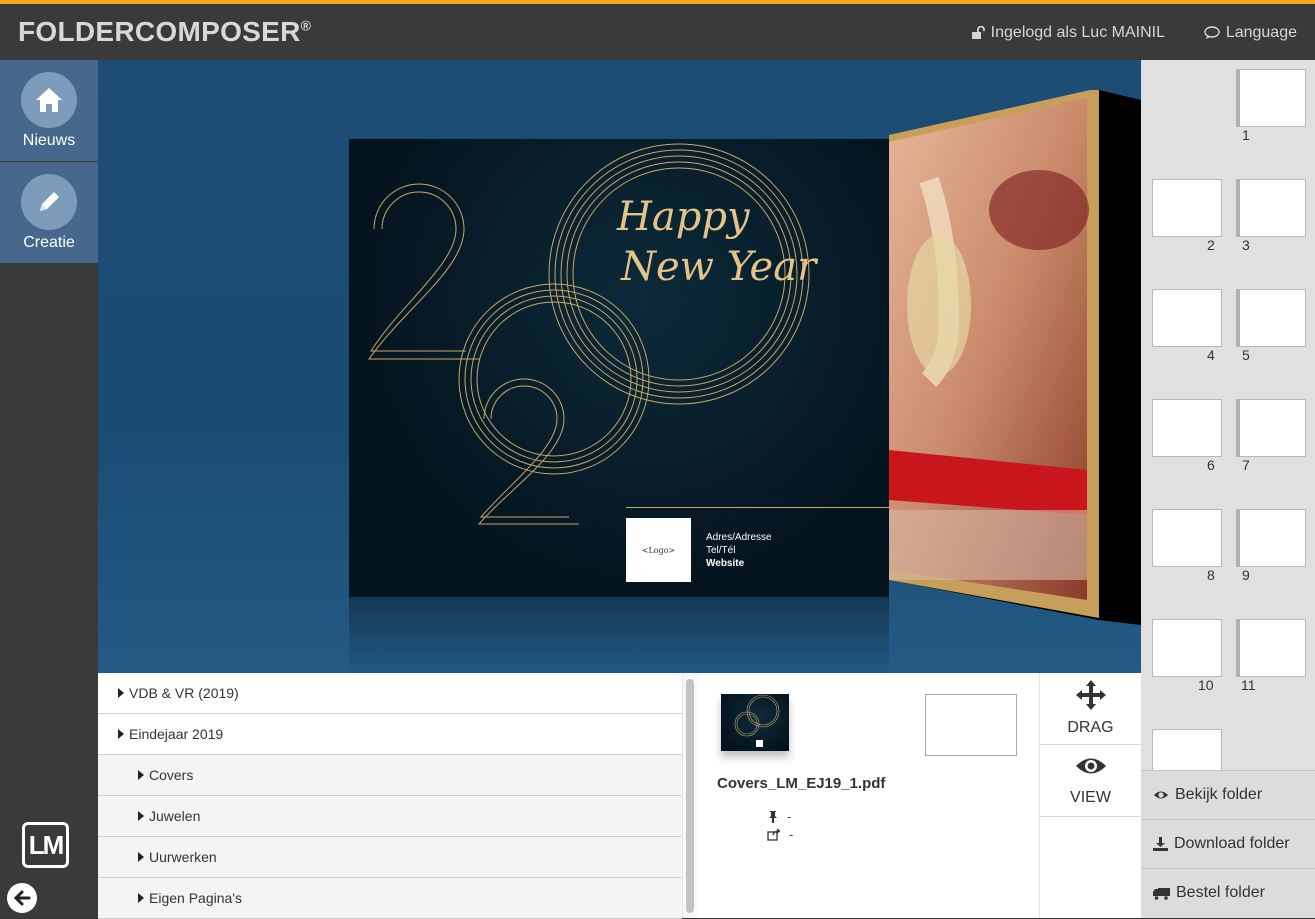 This screenshot has height=919, width=1315. What do you see at coordinates (184, 693) in the screenshot?
I see `tree-item-label: VDB & VR (2019)` at bounding box center [184, 693].